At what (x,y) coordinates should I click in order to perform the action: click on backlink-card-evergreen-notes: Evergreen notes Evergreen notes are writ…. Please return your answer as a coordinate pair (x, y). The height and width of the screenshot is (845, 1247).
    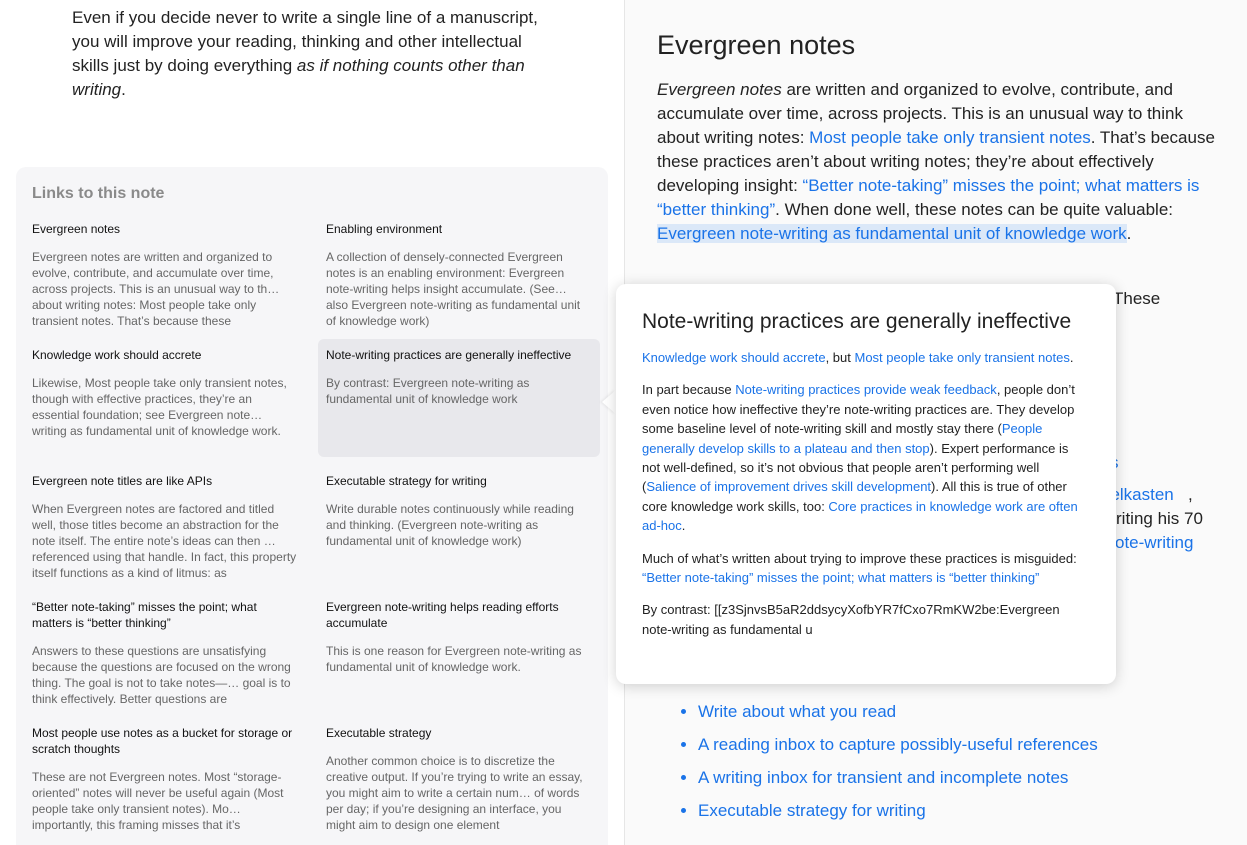
    Looking at the image, I should click on (165, 275).